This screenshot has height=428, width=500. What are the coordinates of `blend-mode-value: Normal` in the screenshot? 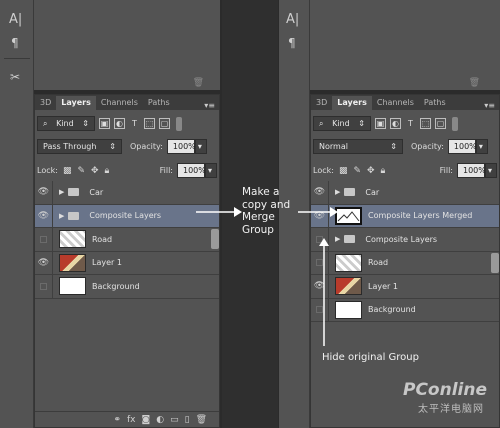 It's located at (333, 146).